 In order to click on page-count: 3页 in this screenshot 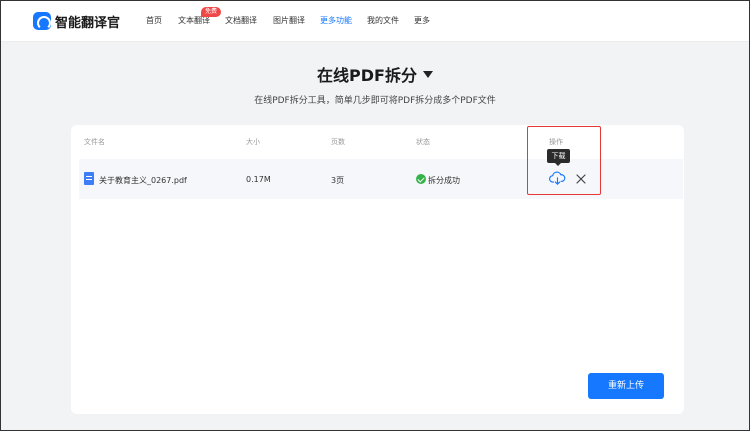, I will do `click(338, 180)`.